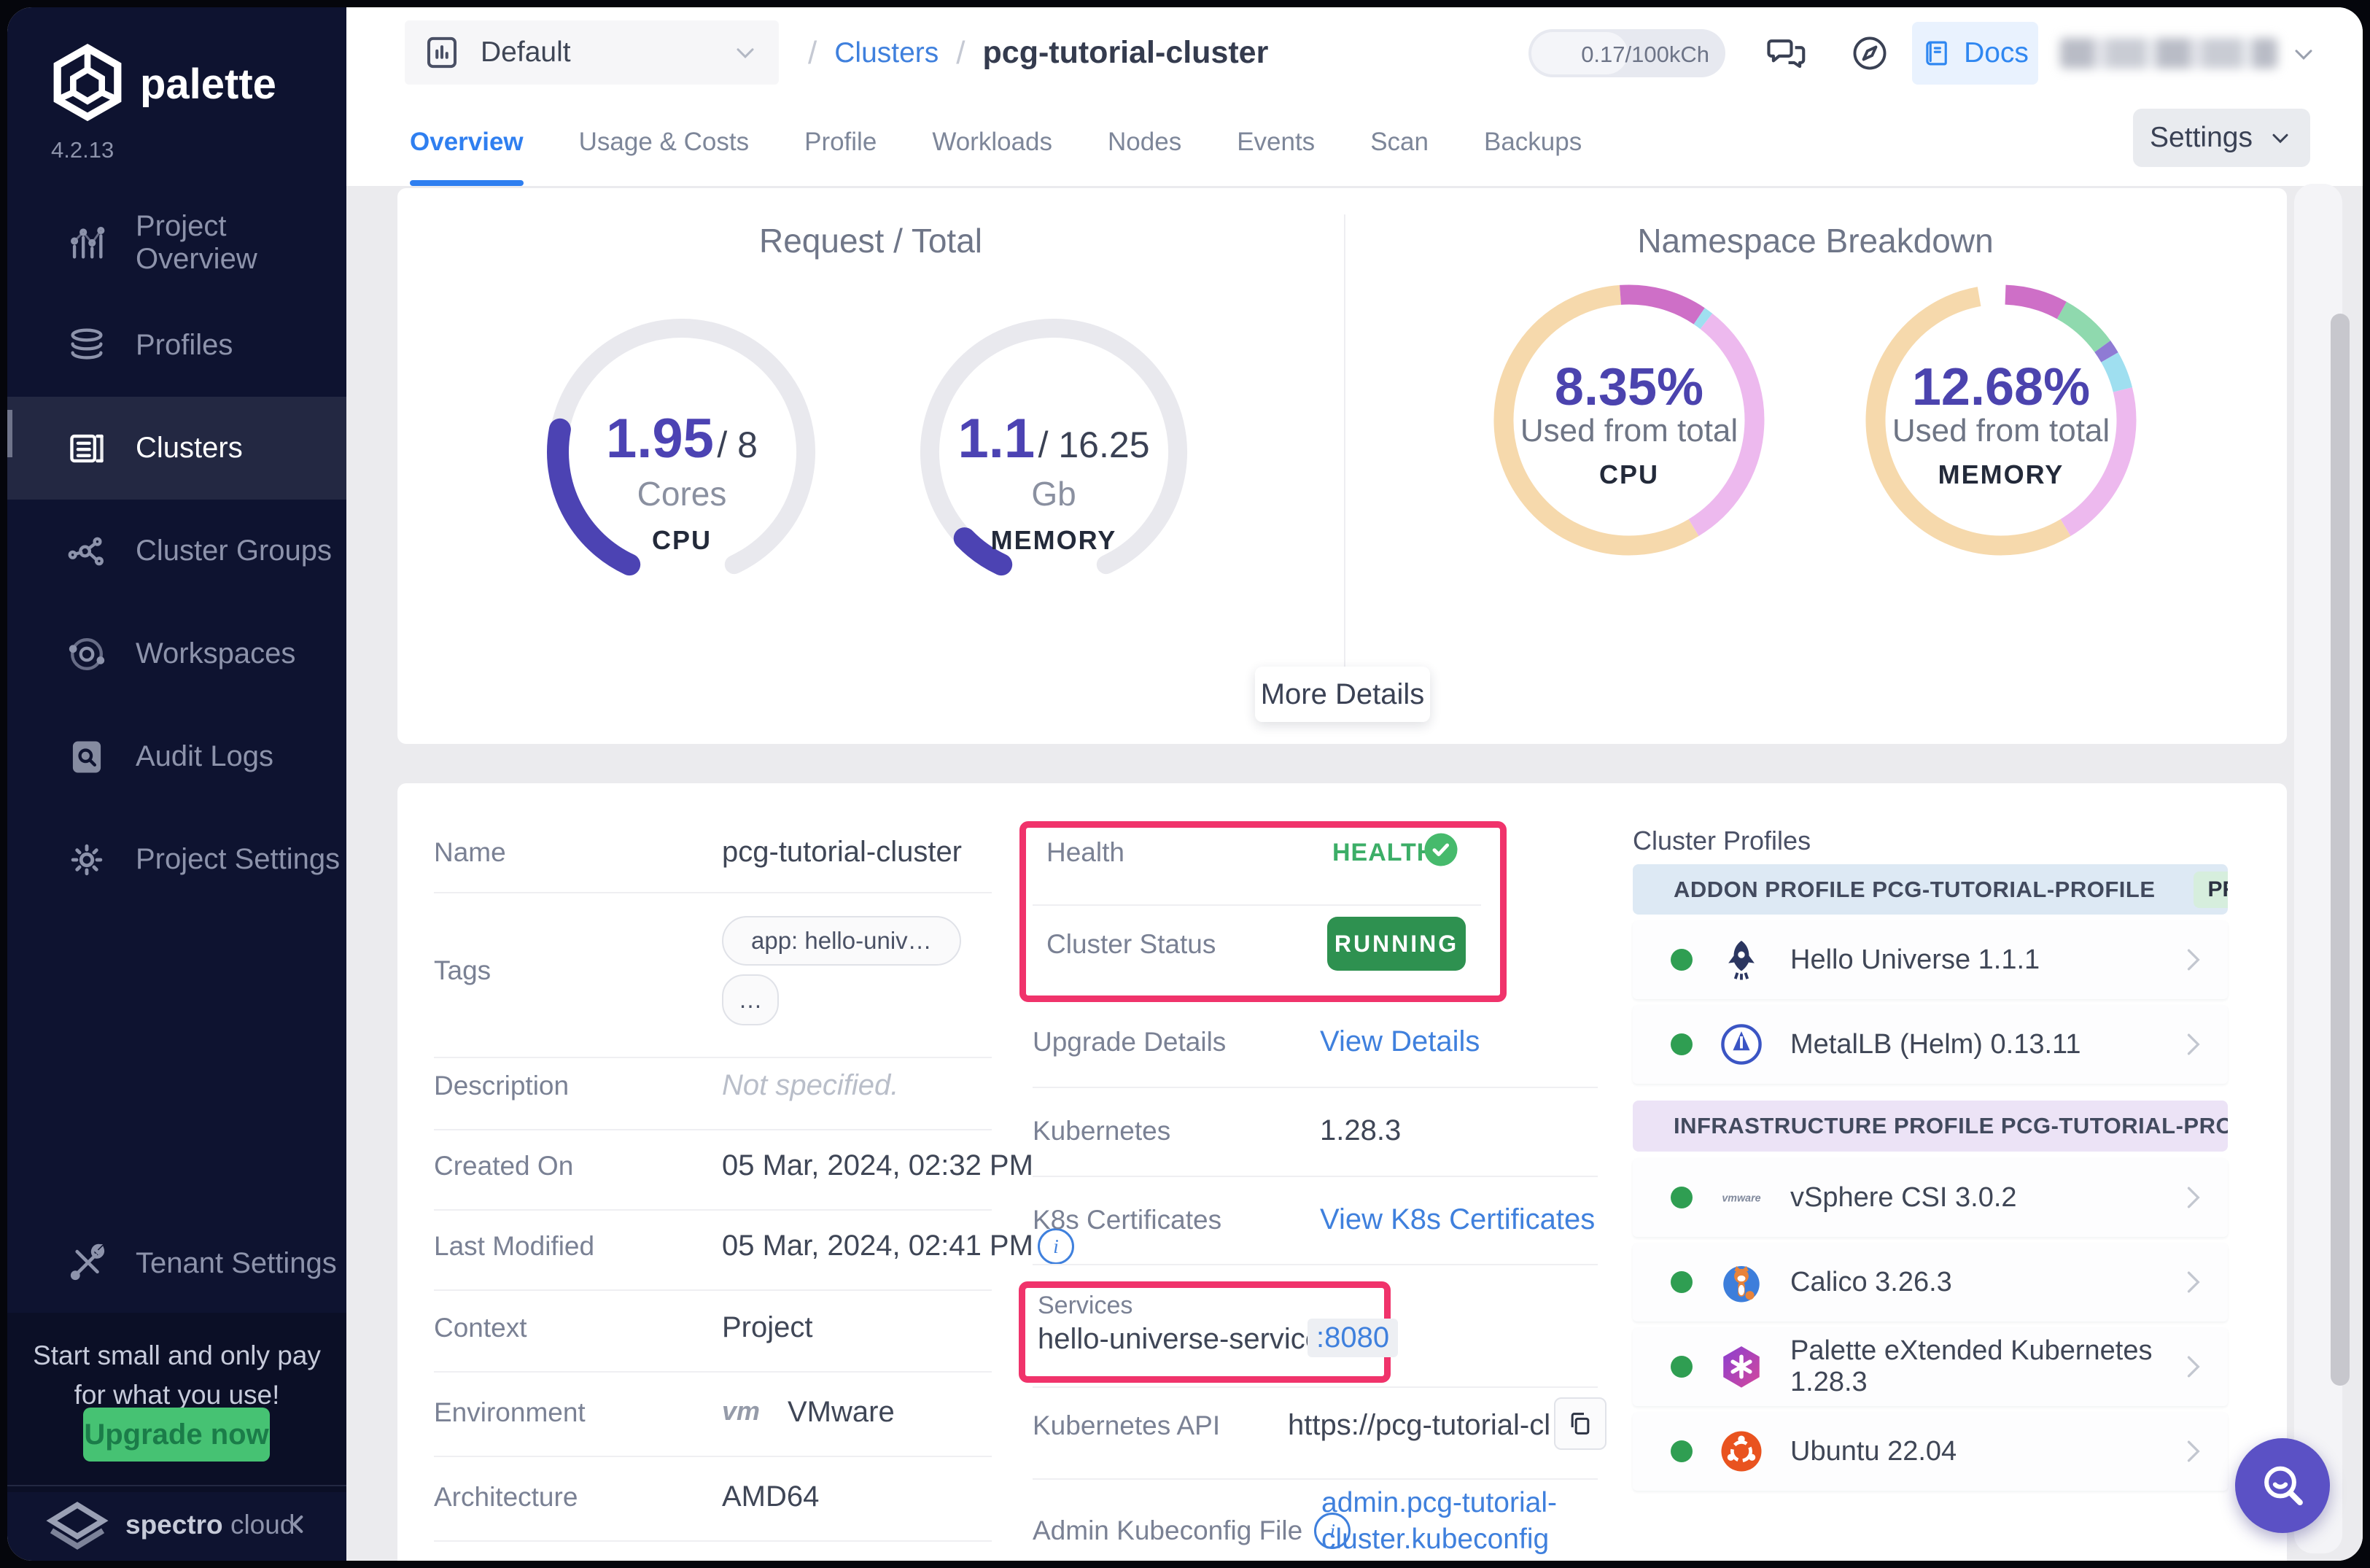 This screenshot has height=1568, width=2370. I want to click on sidebar-item-cluster-groups: Cluster Groups, so click(176, 551).